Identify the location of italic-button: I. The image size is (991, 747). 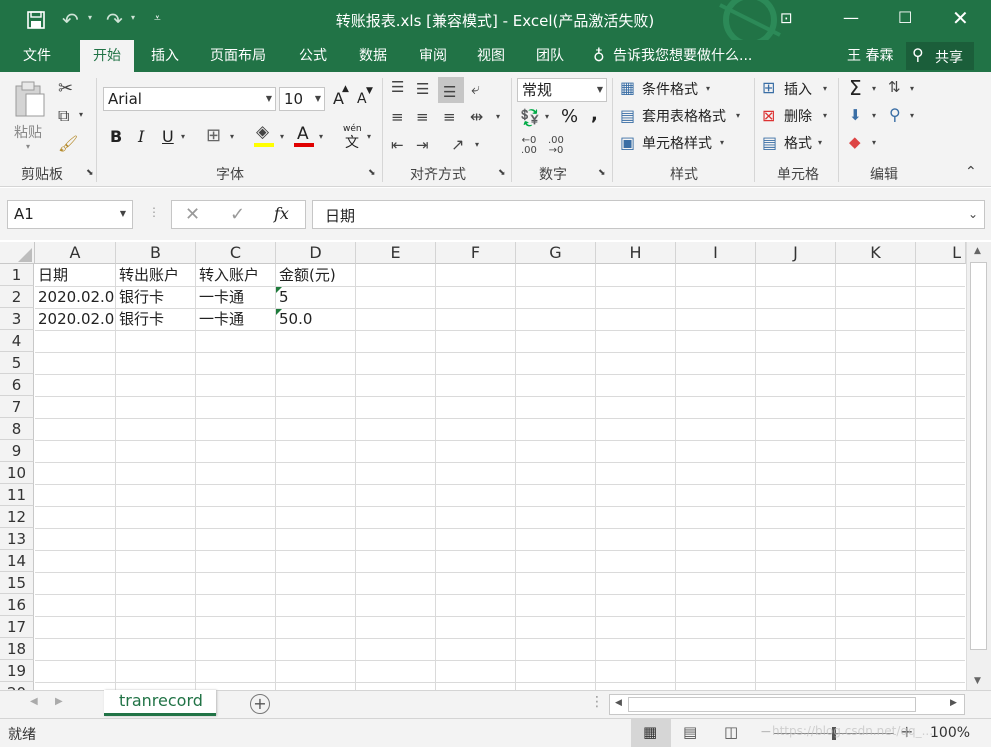
(141, 136).